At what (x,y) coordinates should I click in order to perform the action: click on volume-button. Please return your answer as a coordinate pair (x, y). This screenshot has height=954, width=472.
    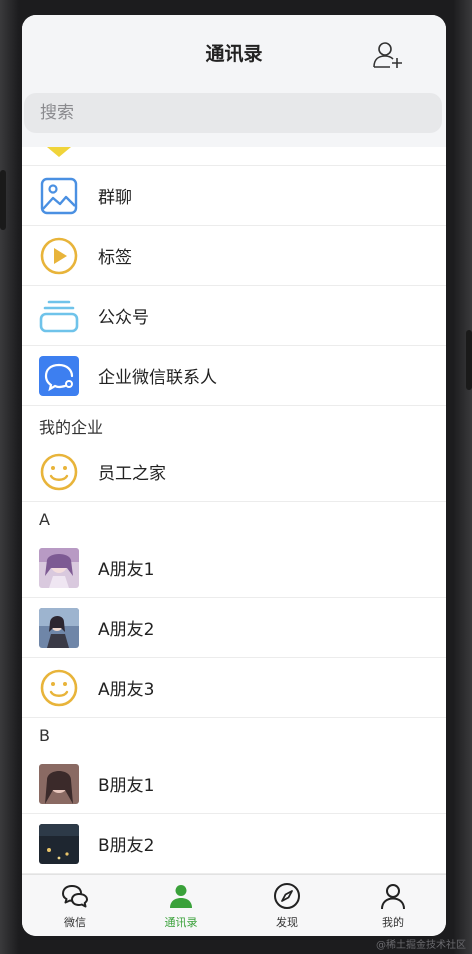
    Looking at the image, I should click on (3, 200).